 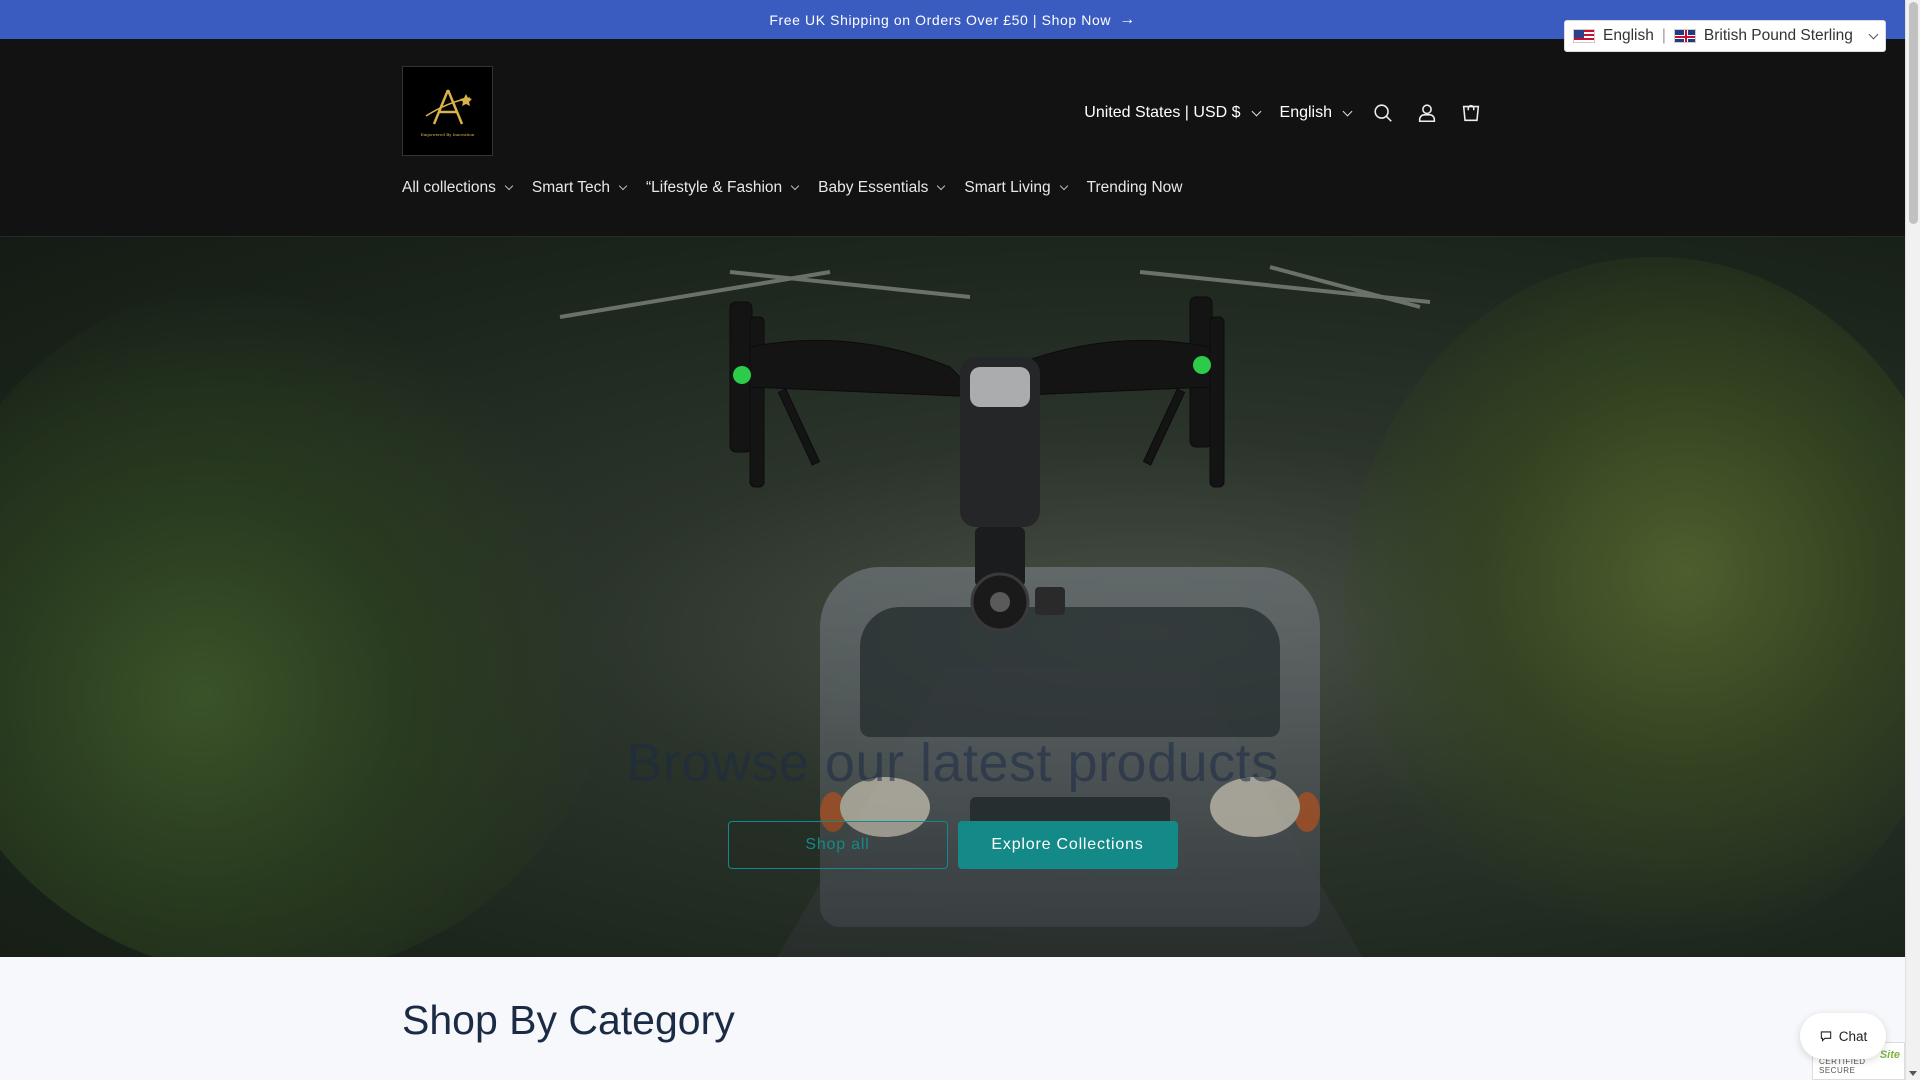 I want to click on nav-item-all-collections: All collections, so click(x=458, y=188).